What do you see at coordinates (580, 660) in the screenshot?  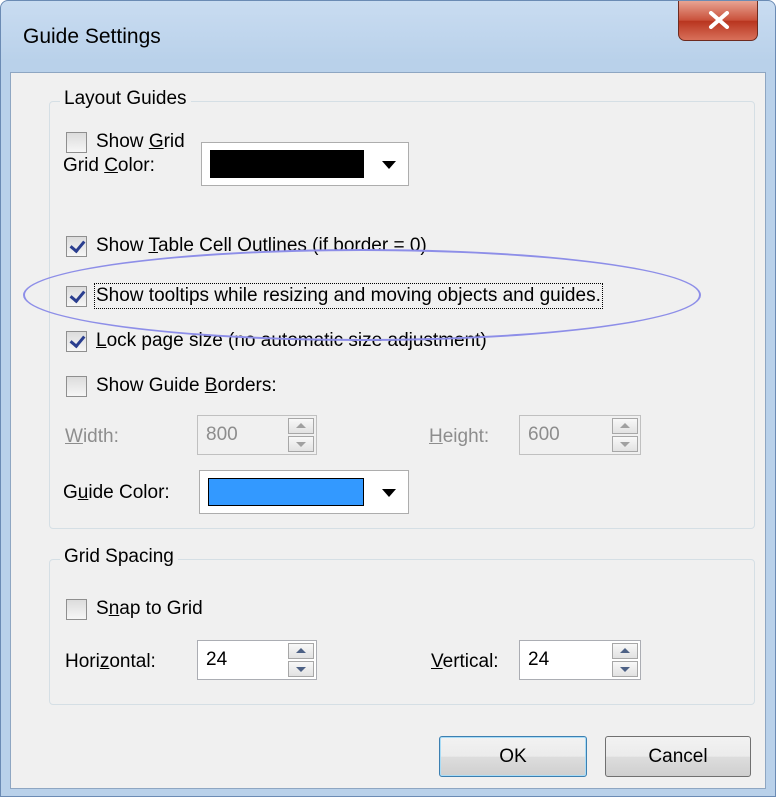 I see `vertical-spinner: 24` at bounding box center [580, 660].